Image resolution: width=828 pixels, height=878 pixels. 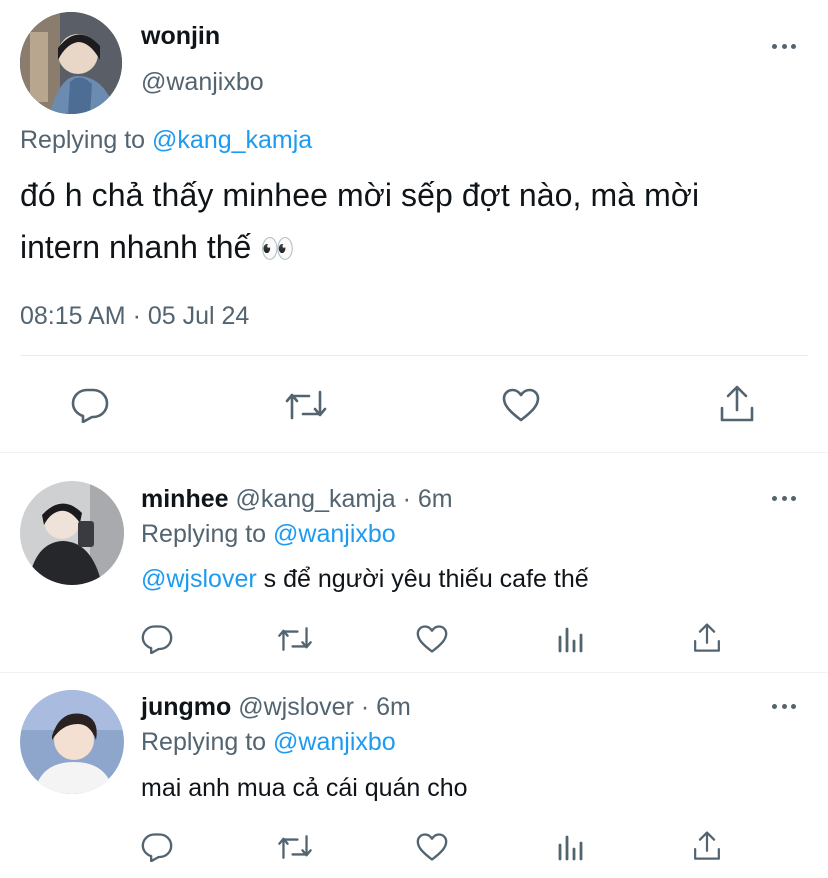 I want to click on avatar-wonjin, so click(x=71, y=63).